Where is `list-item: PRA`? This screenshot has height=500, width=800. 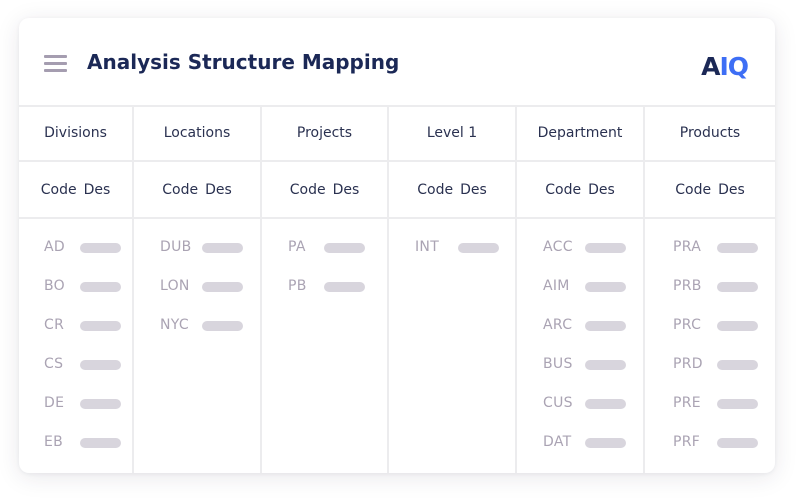 list-item: PRA is located at coordinates (724, 258).